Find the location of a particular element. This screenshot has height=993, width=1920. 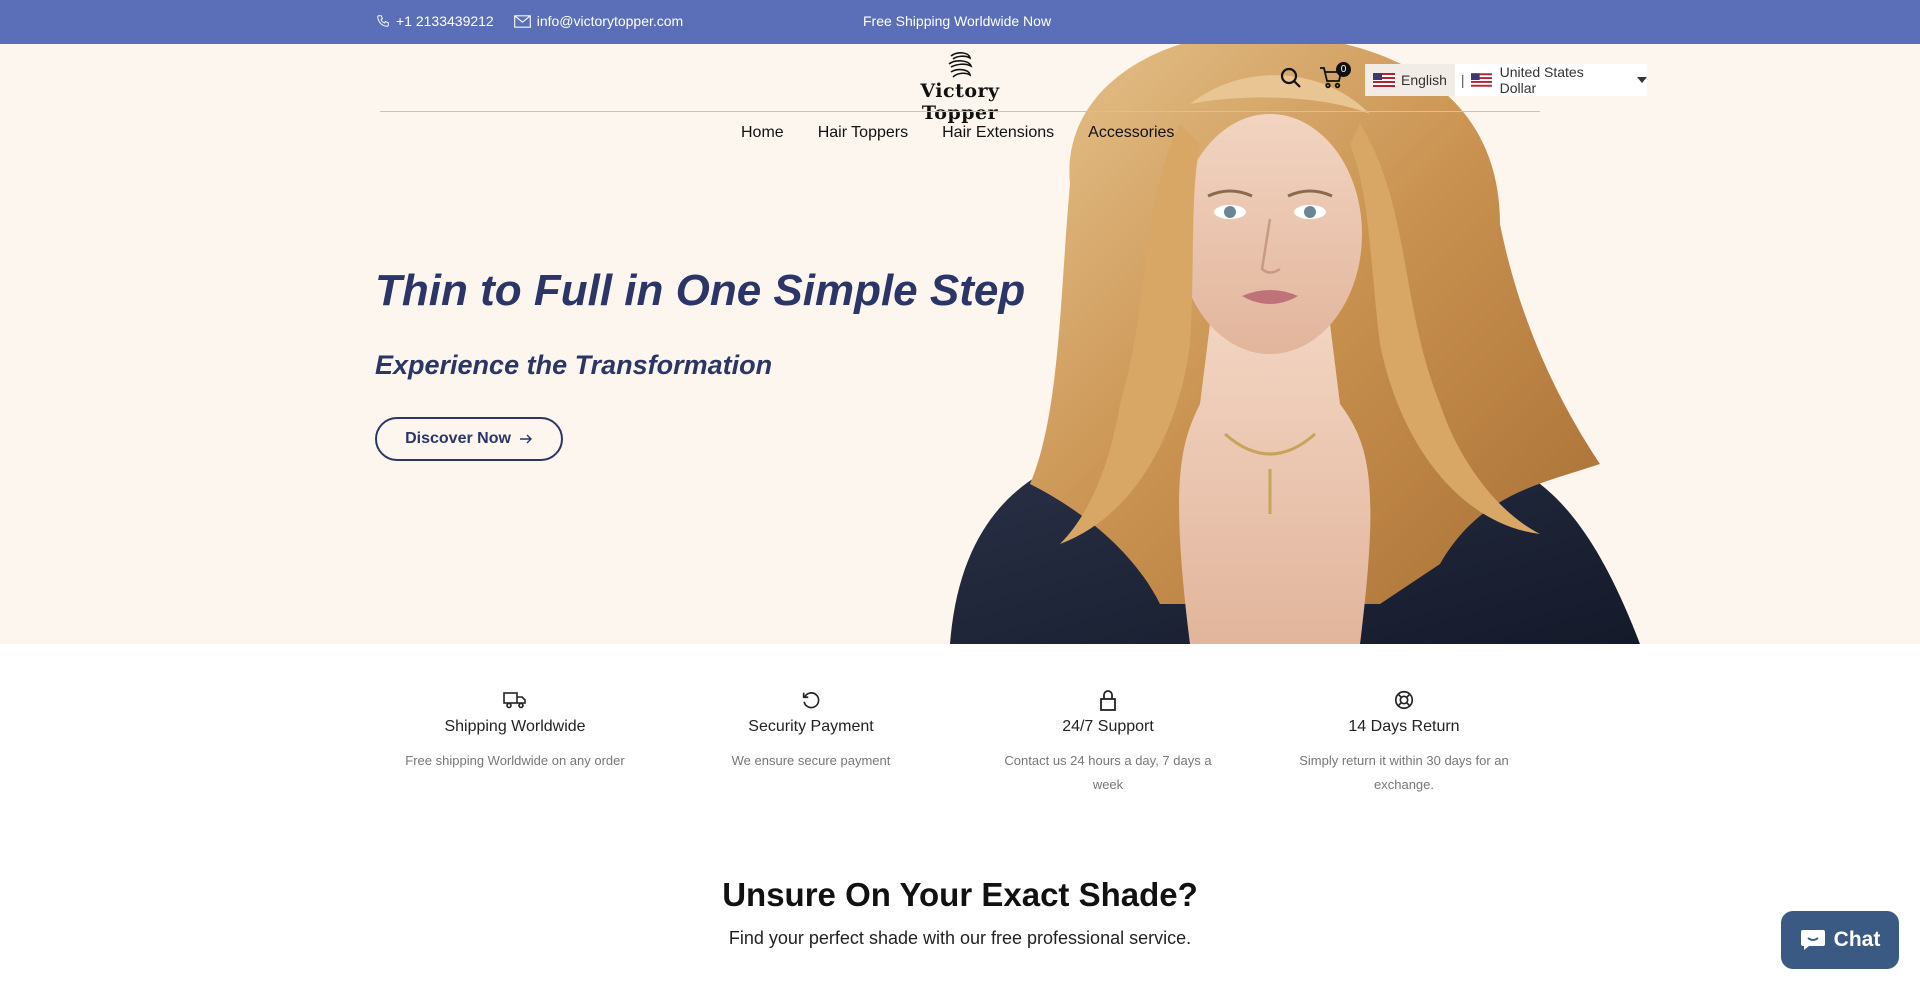

search-button is located at coordinates (1291, 78).